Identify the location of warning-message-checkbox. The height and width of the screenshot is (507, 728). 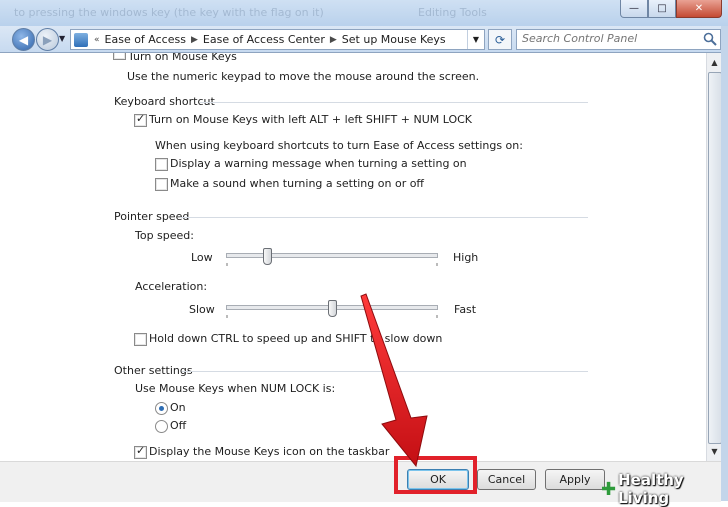
(161, 164).